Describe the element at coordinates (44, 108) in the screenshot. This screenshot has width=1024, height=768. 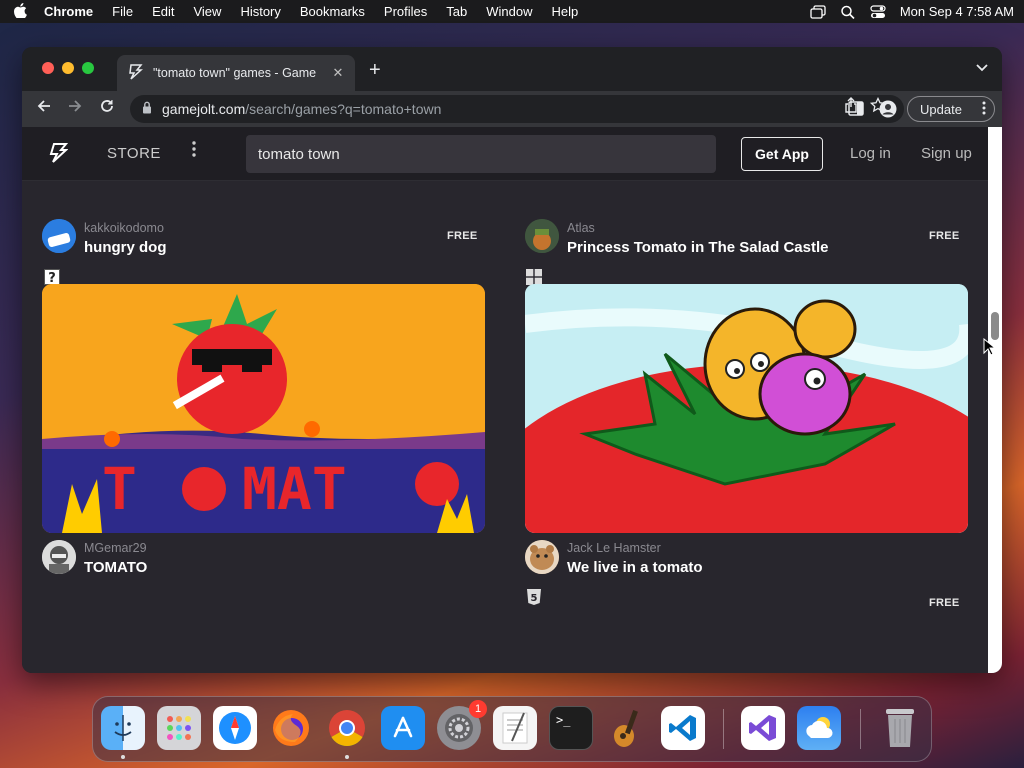
I see `back-arrow-icon` at that location.